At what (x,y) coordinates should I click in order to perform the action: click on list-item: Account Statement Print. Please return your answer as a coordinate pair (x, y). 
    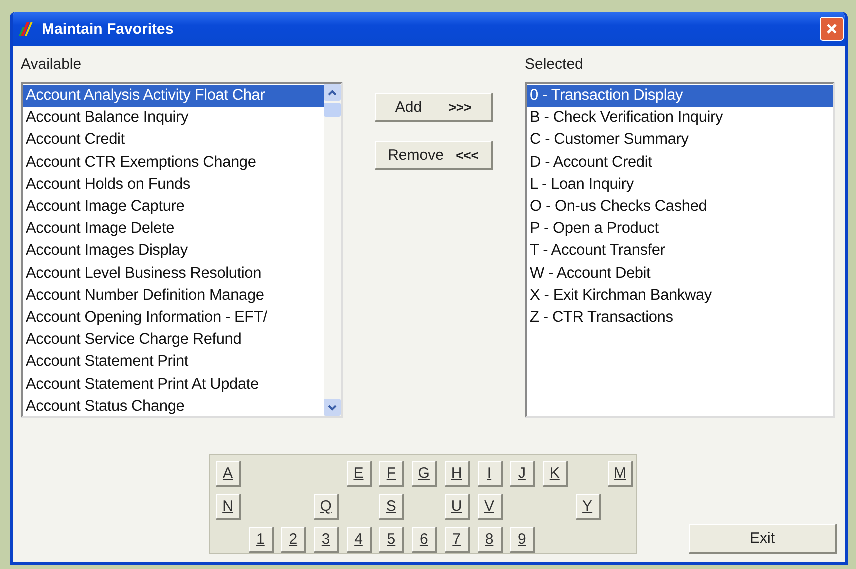
    Looking at the image, I should click on (173, 362).